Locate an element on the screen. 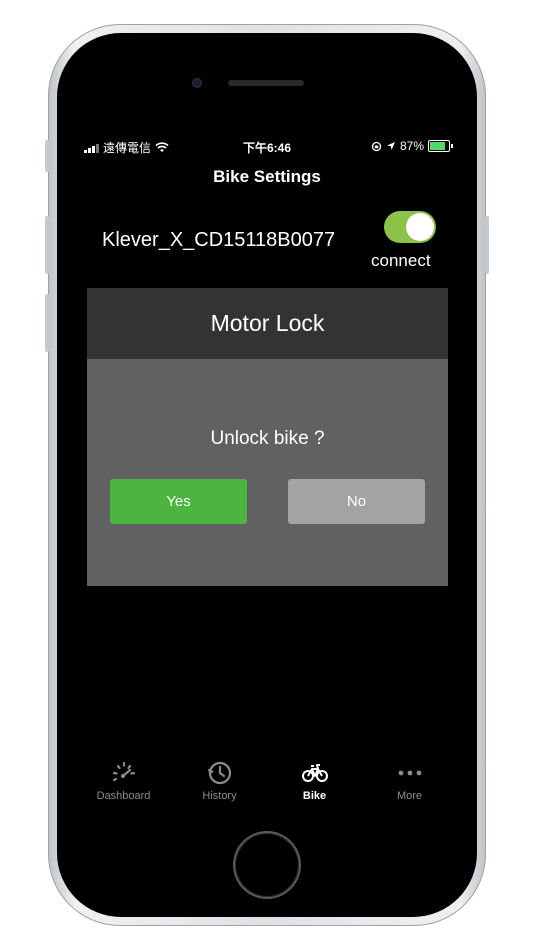 The width and height of the screenshot is (534, 950). page-title: Bike Settings is located at coordinates (267, 176).